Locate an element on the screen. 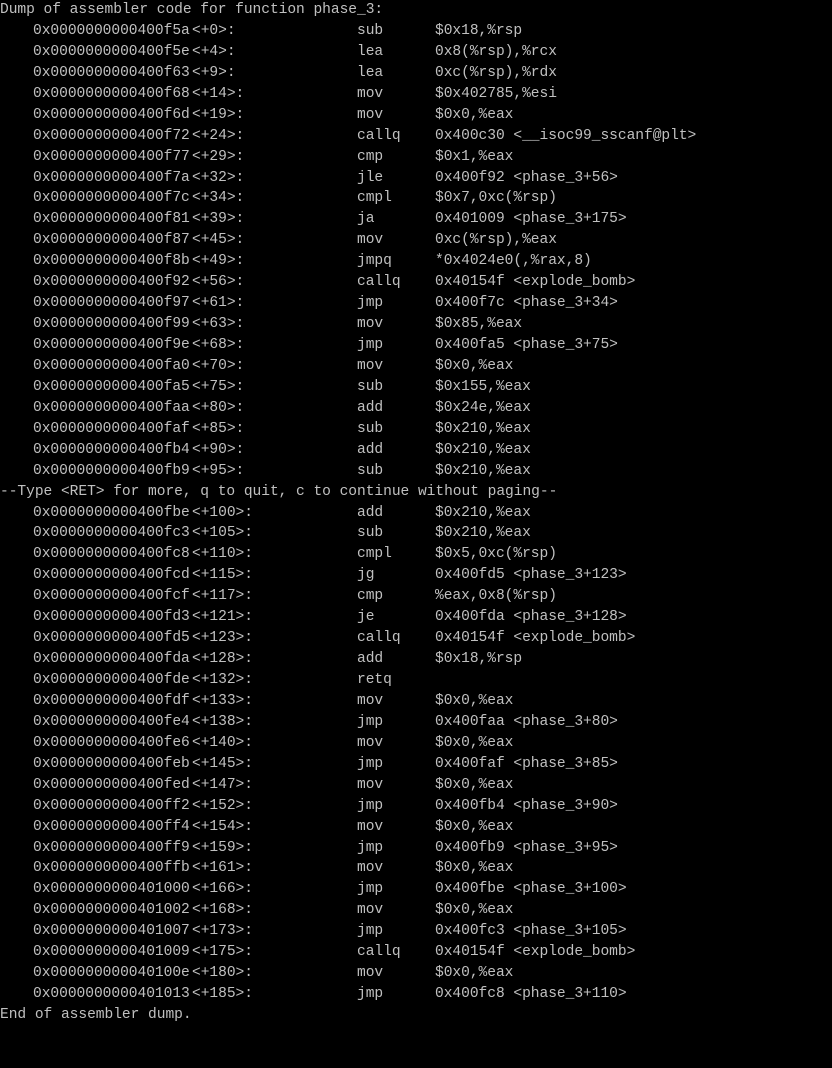 This screenshot has width=832, height=1068. instruction-address: 0x0000000000400f9e is located at coordinates (111, 345).